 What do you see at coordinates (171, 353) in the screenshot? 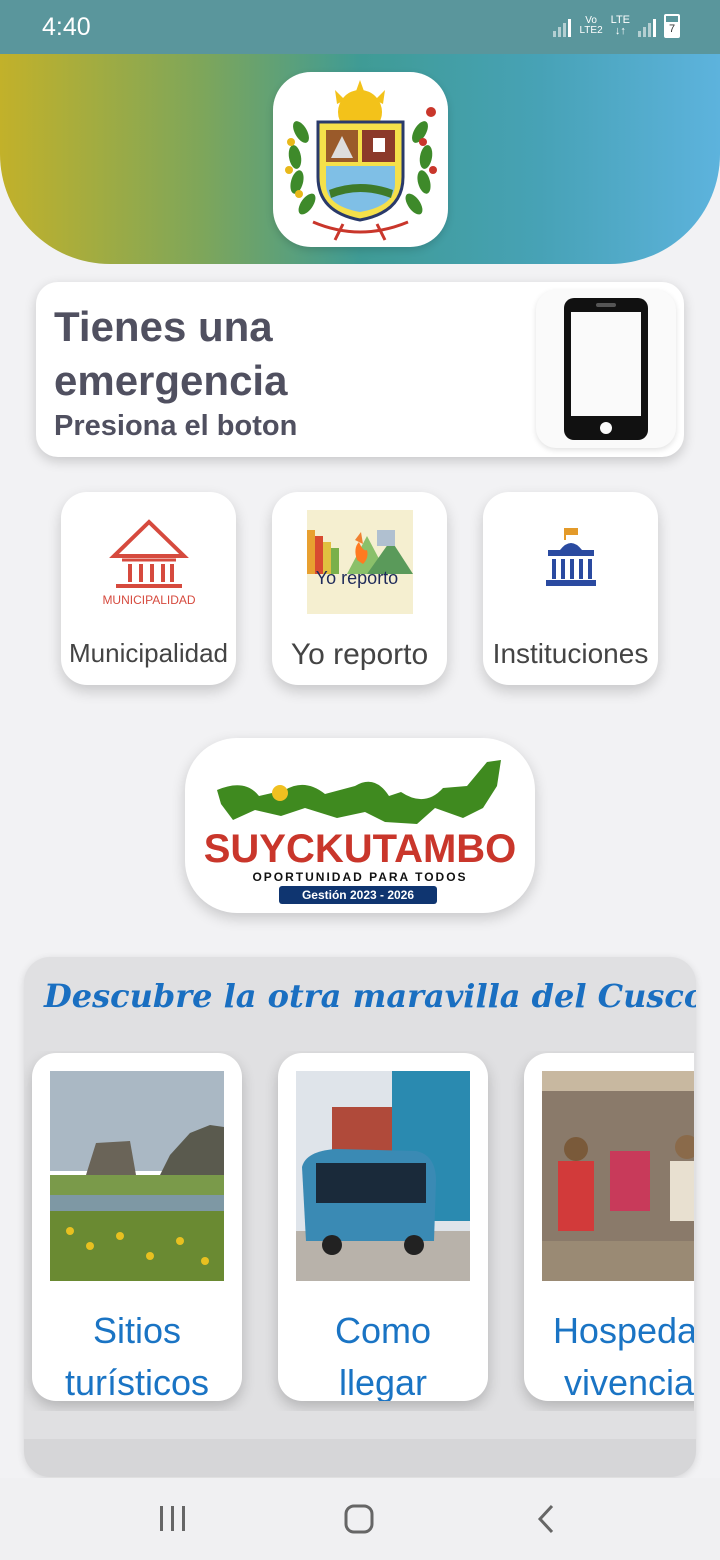
I see `emergency-title: Tienes una emergencia` at bounding box center [171, 353].